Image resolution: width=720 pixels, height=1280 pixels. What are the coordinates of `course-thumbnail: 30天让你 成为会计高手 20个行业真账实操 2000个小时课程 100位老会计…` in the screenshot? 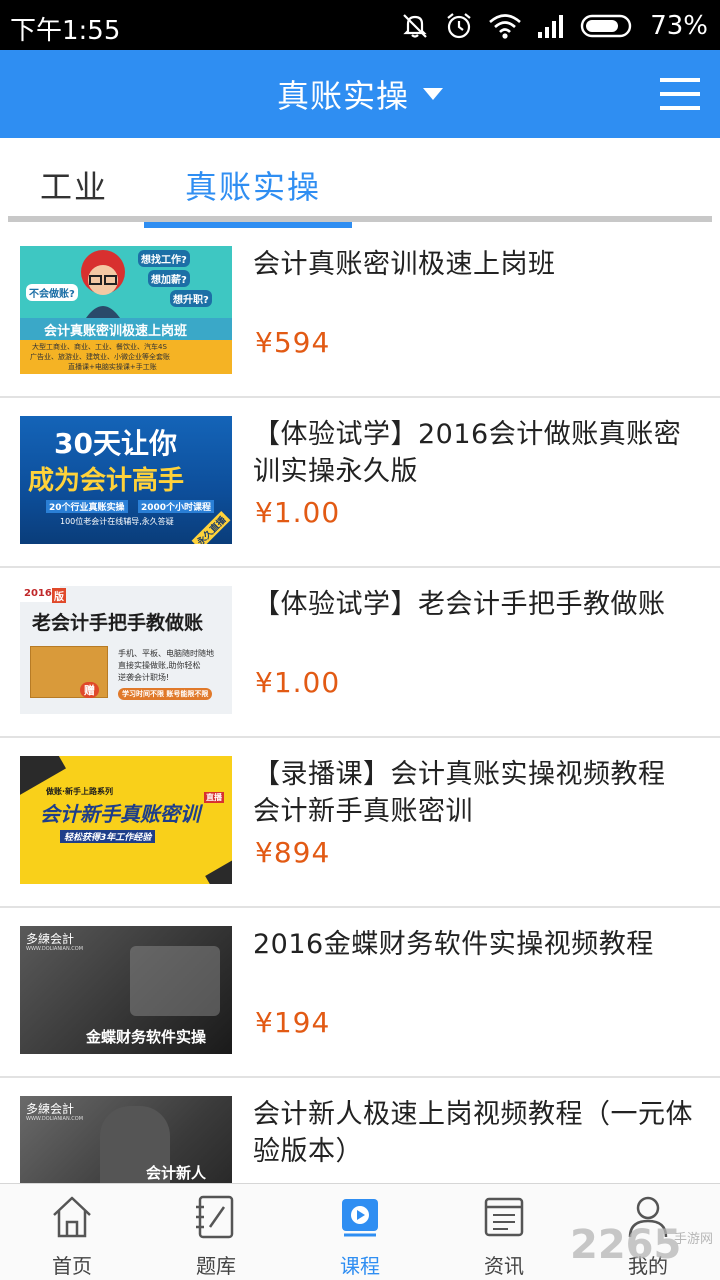 It's located at (126, 480).